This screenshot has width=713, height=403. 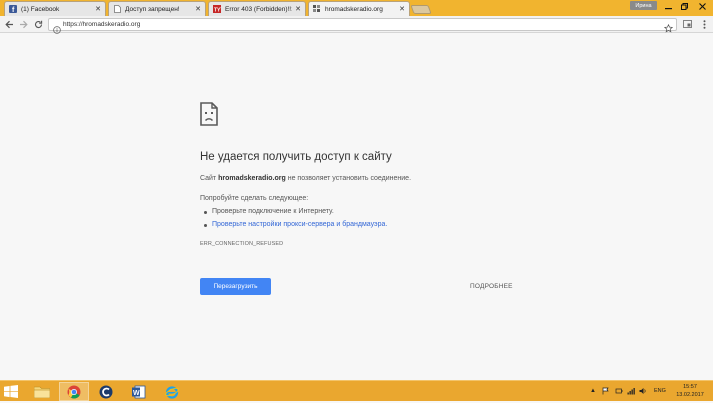 What do you see at coordinates (362, 26) in the screenshot?
I see `address-bar: https://hromadskeradio.org` at bounding box center [362, 26].